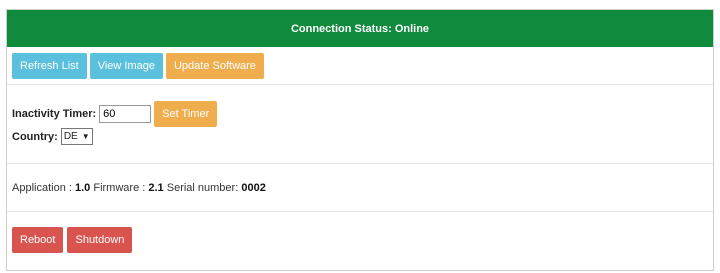  What do you see at coordinates (202, 187) in the screenshot?
I see `serial-number-label: Serial number:` at bounding box center [202, 187].